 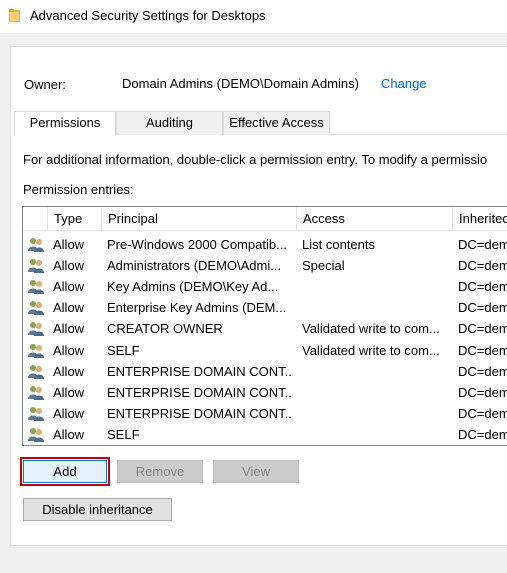 I want to click on column-header-access: Access, so click(x=374, y=219).